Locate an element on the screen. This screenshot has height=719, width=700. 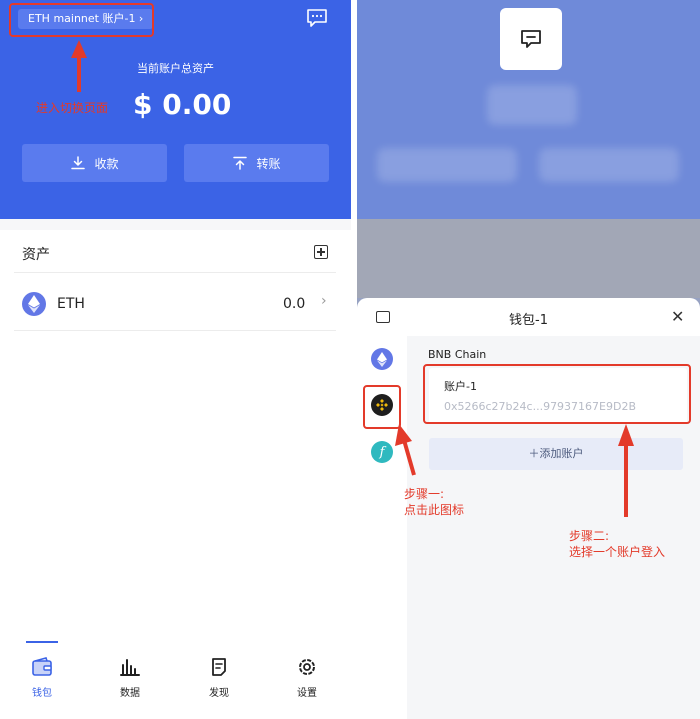
sheet-title: 钱包-1 is located at coordinates (528, 320).